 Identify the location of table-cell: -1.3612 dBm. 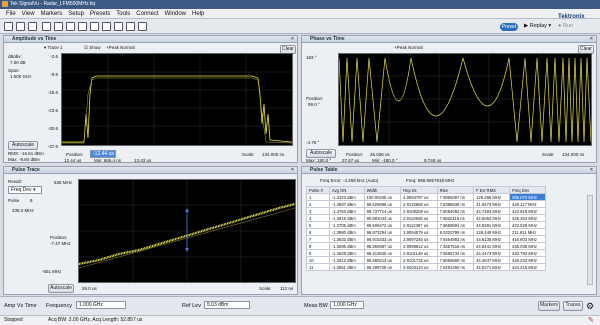
(346, 260).